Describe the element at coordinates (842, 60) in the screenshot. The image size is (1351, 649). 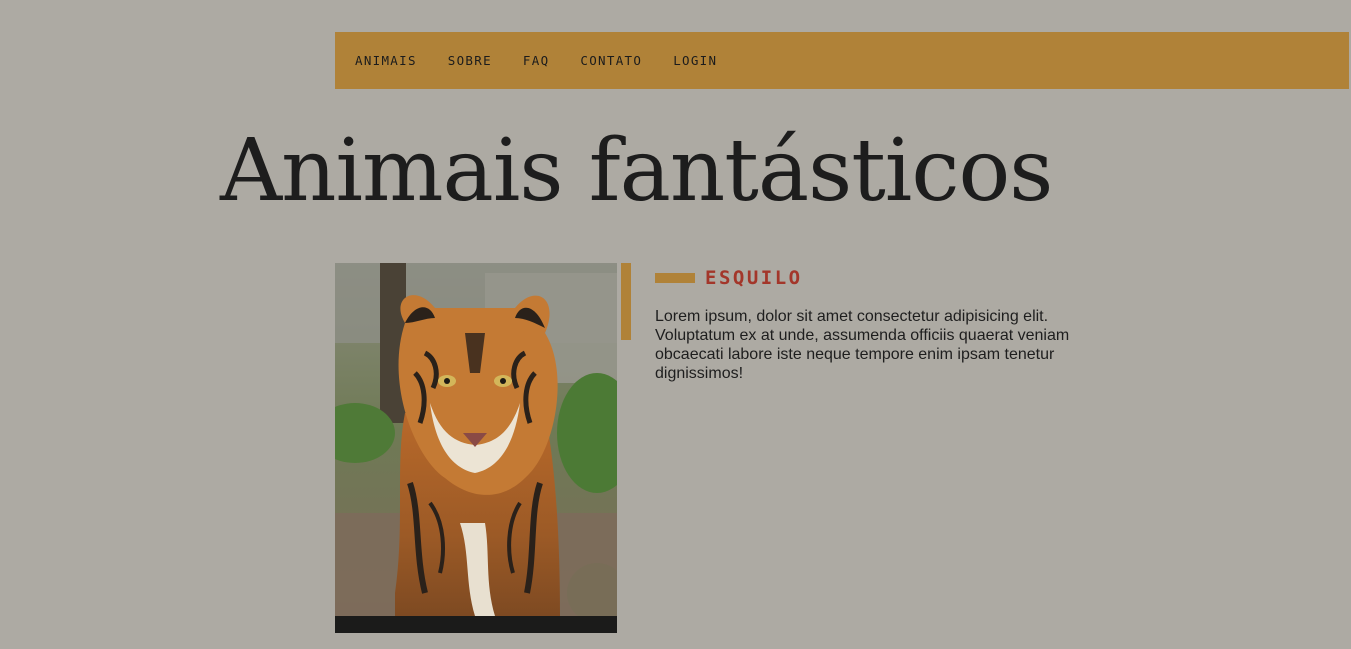
I see `main-menu: ANIMAIS SOBRE FAQ CONTATO LOGIN` at that location.